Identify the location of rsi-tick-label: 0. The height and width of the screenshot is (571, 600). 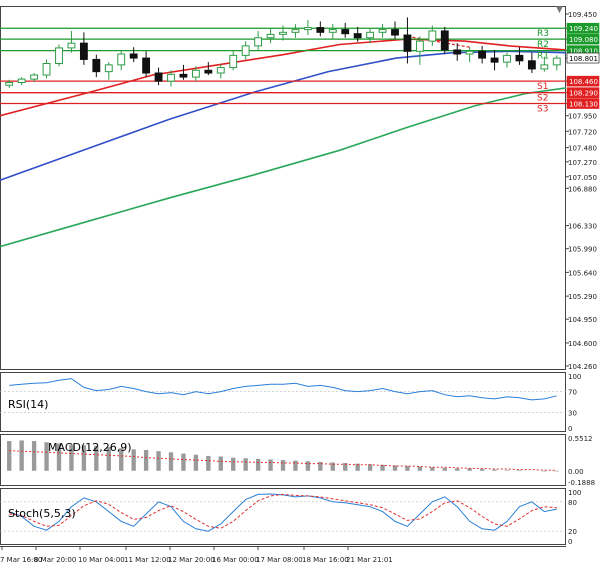
(570, 429).